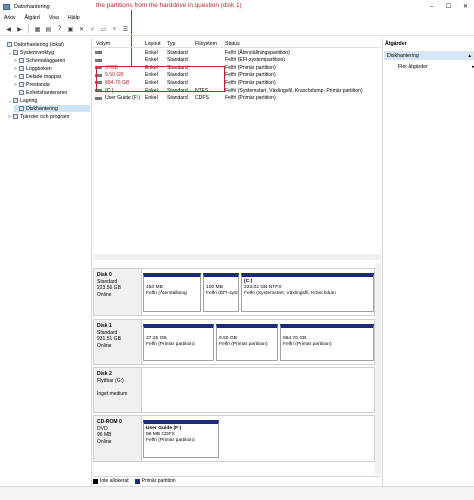  I want to click on tree-item-label: Systemverktyg, so click(37, 52).